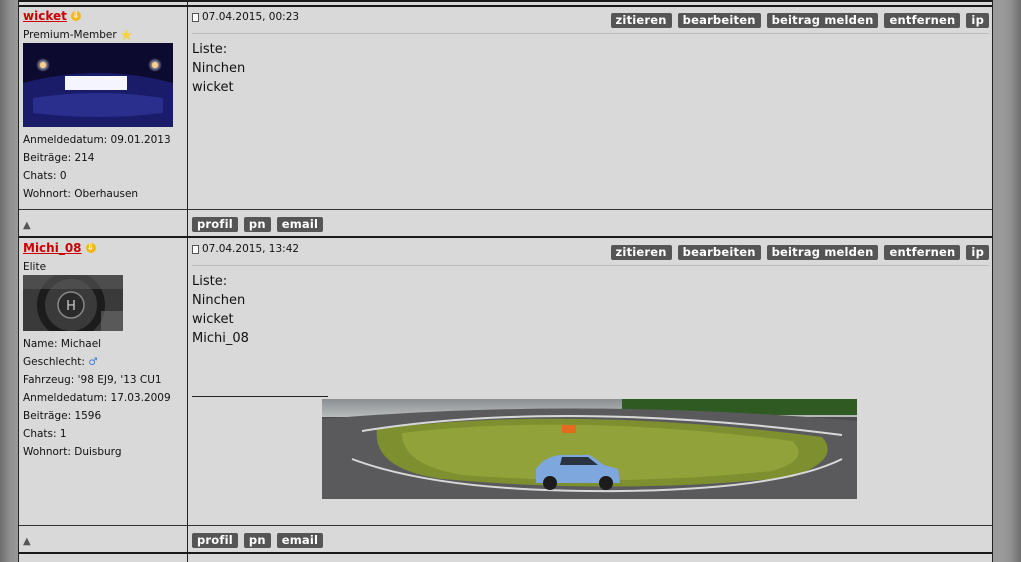 The height and width of the screenshot is (562, 1021). What do you see at coordinates (59, 158) in the screenshot?
I see `user-post-count: Beiträge: 214` at bounding box center [59, 158].